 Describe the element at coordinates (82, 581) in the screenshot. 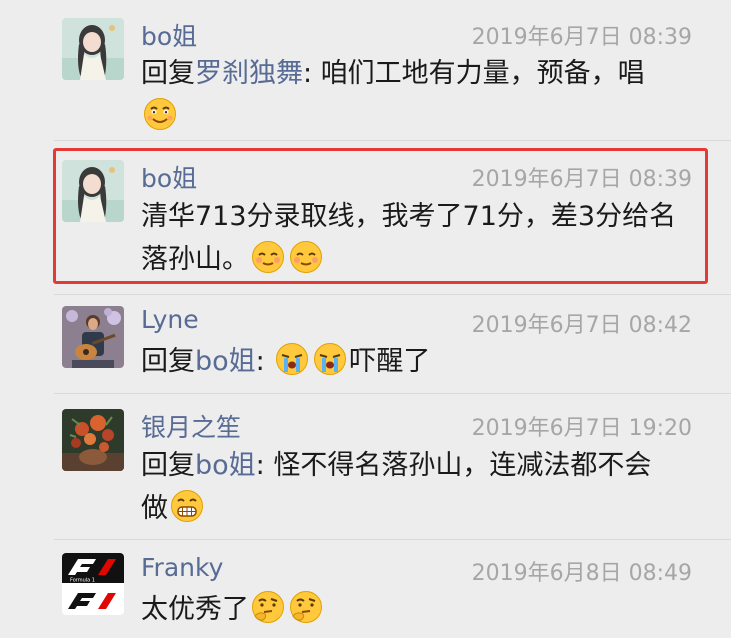

I see `f1-logo-subtext: Formula 1` at that location.